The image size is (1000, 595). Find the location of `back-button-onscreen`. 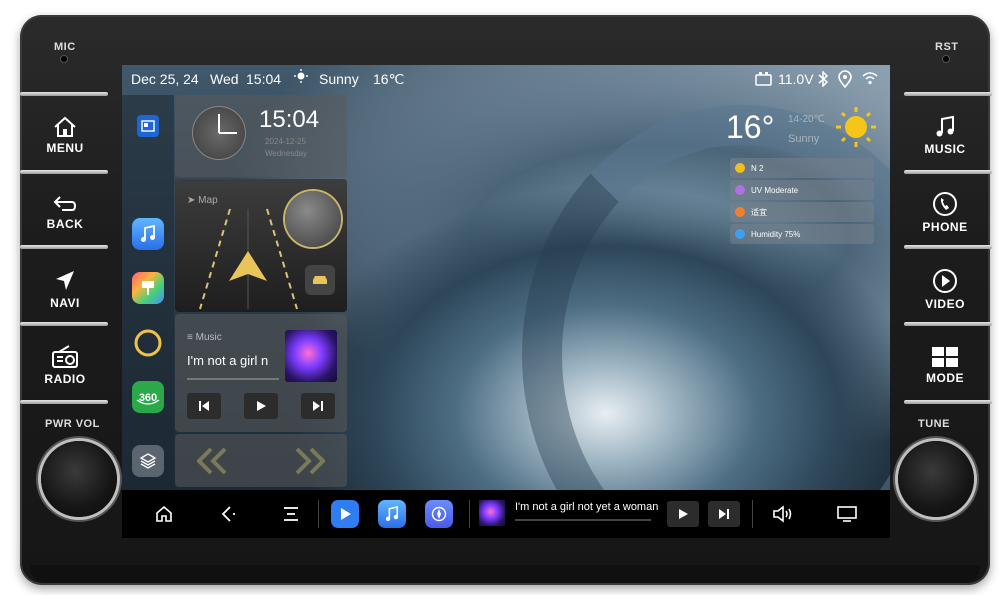

back-button-onscreen is located at coordinates (228, 514).